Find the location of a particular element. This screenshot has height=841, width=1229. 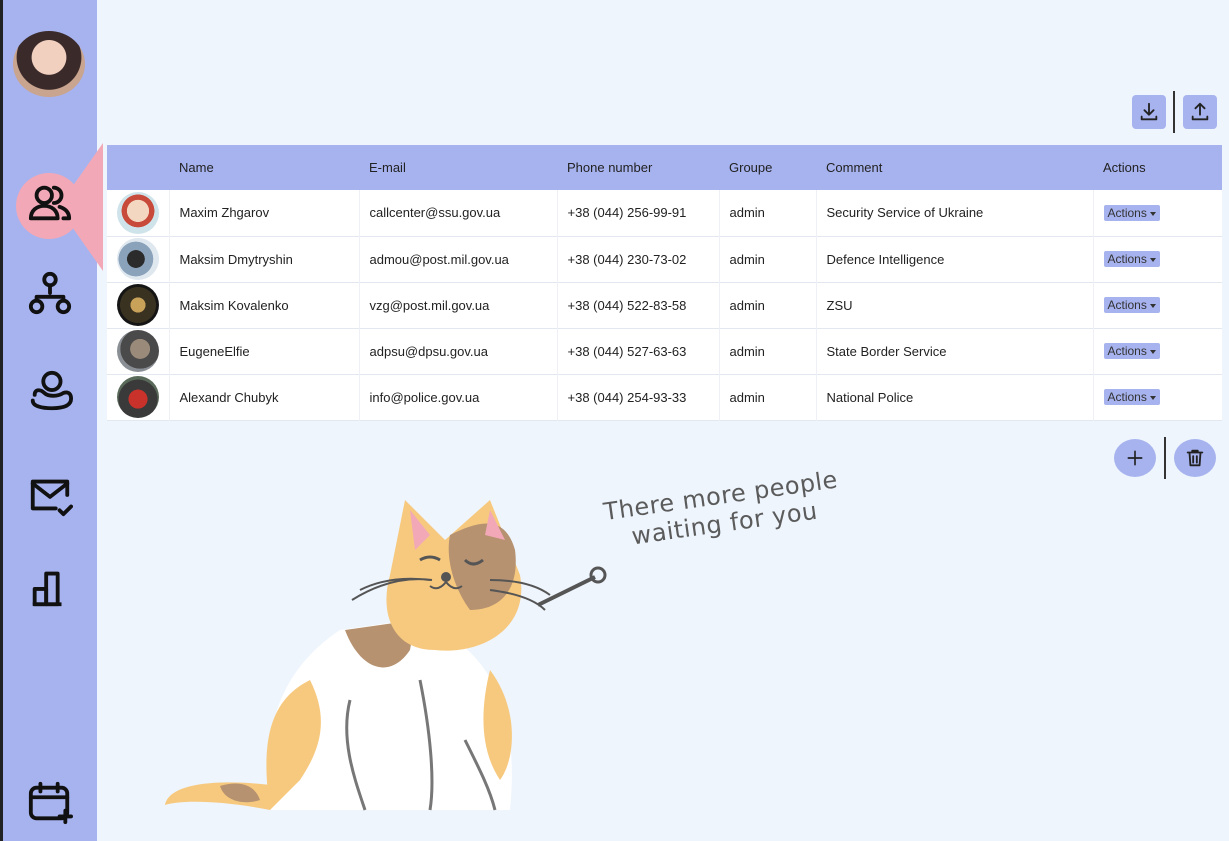

cell-comment: National Police is located at coordinates (955, 397).